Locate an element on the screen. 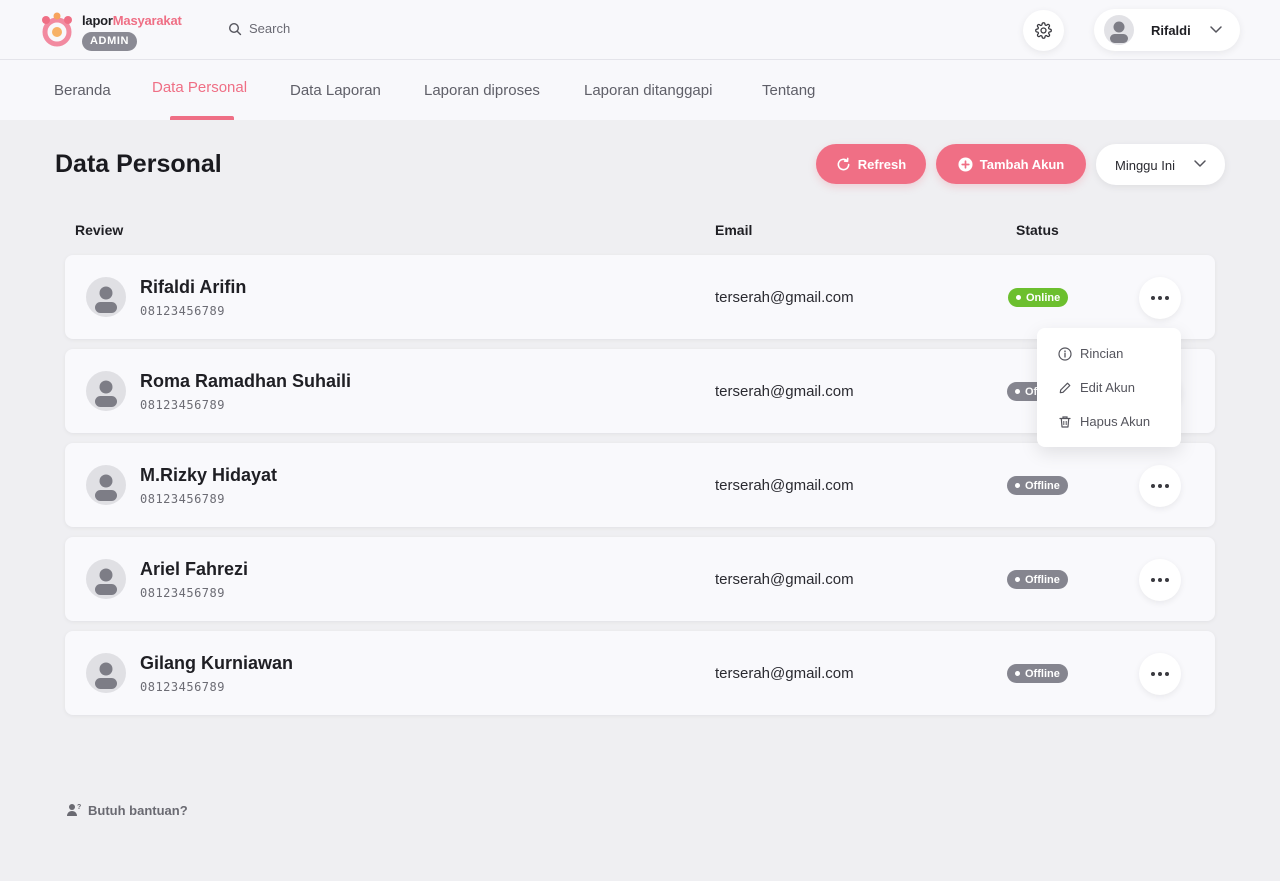 The width and height of the screenshot is (1280, 881). tab-tentang: Tentang is located at coordinates (788, 90).